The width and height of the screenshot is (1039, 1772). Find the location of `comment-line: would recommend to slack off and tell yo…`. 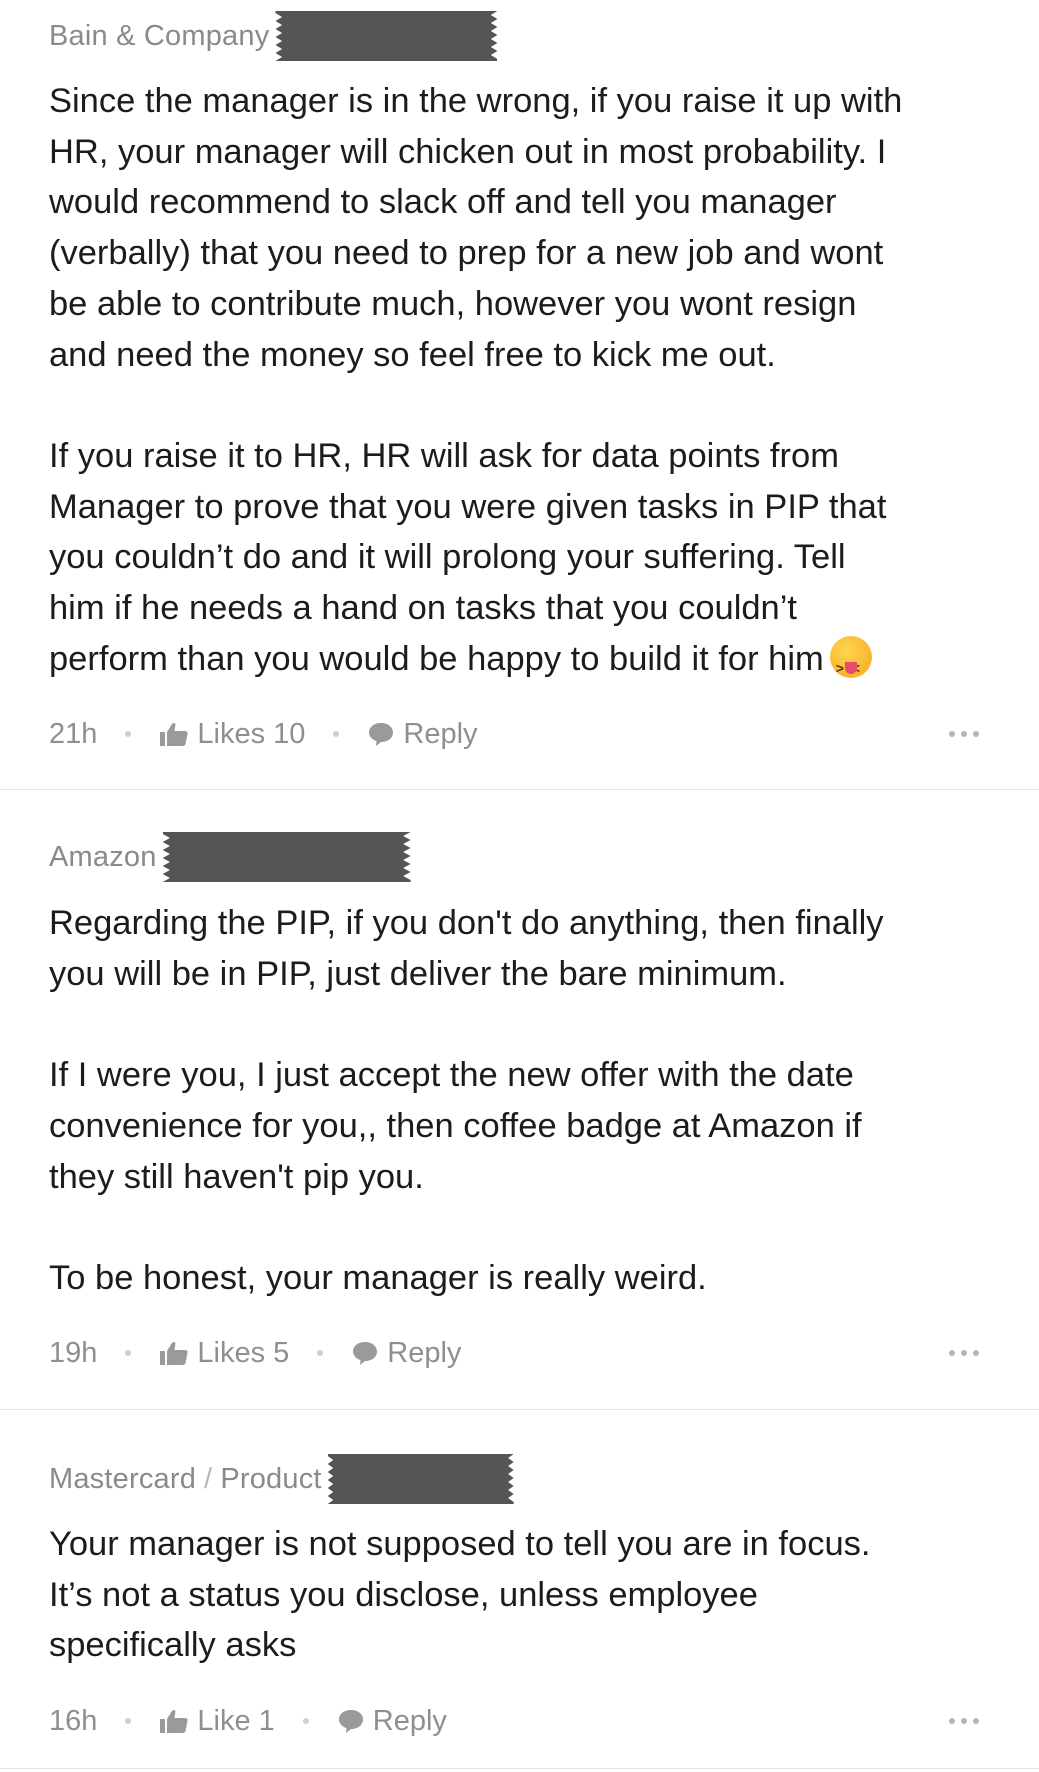

comment-line: would recommend to slack off and tell yo… is located at coordinates (443, 202).